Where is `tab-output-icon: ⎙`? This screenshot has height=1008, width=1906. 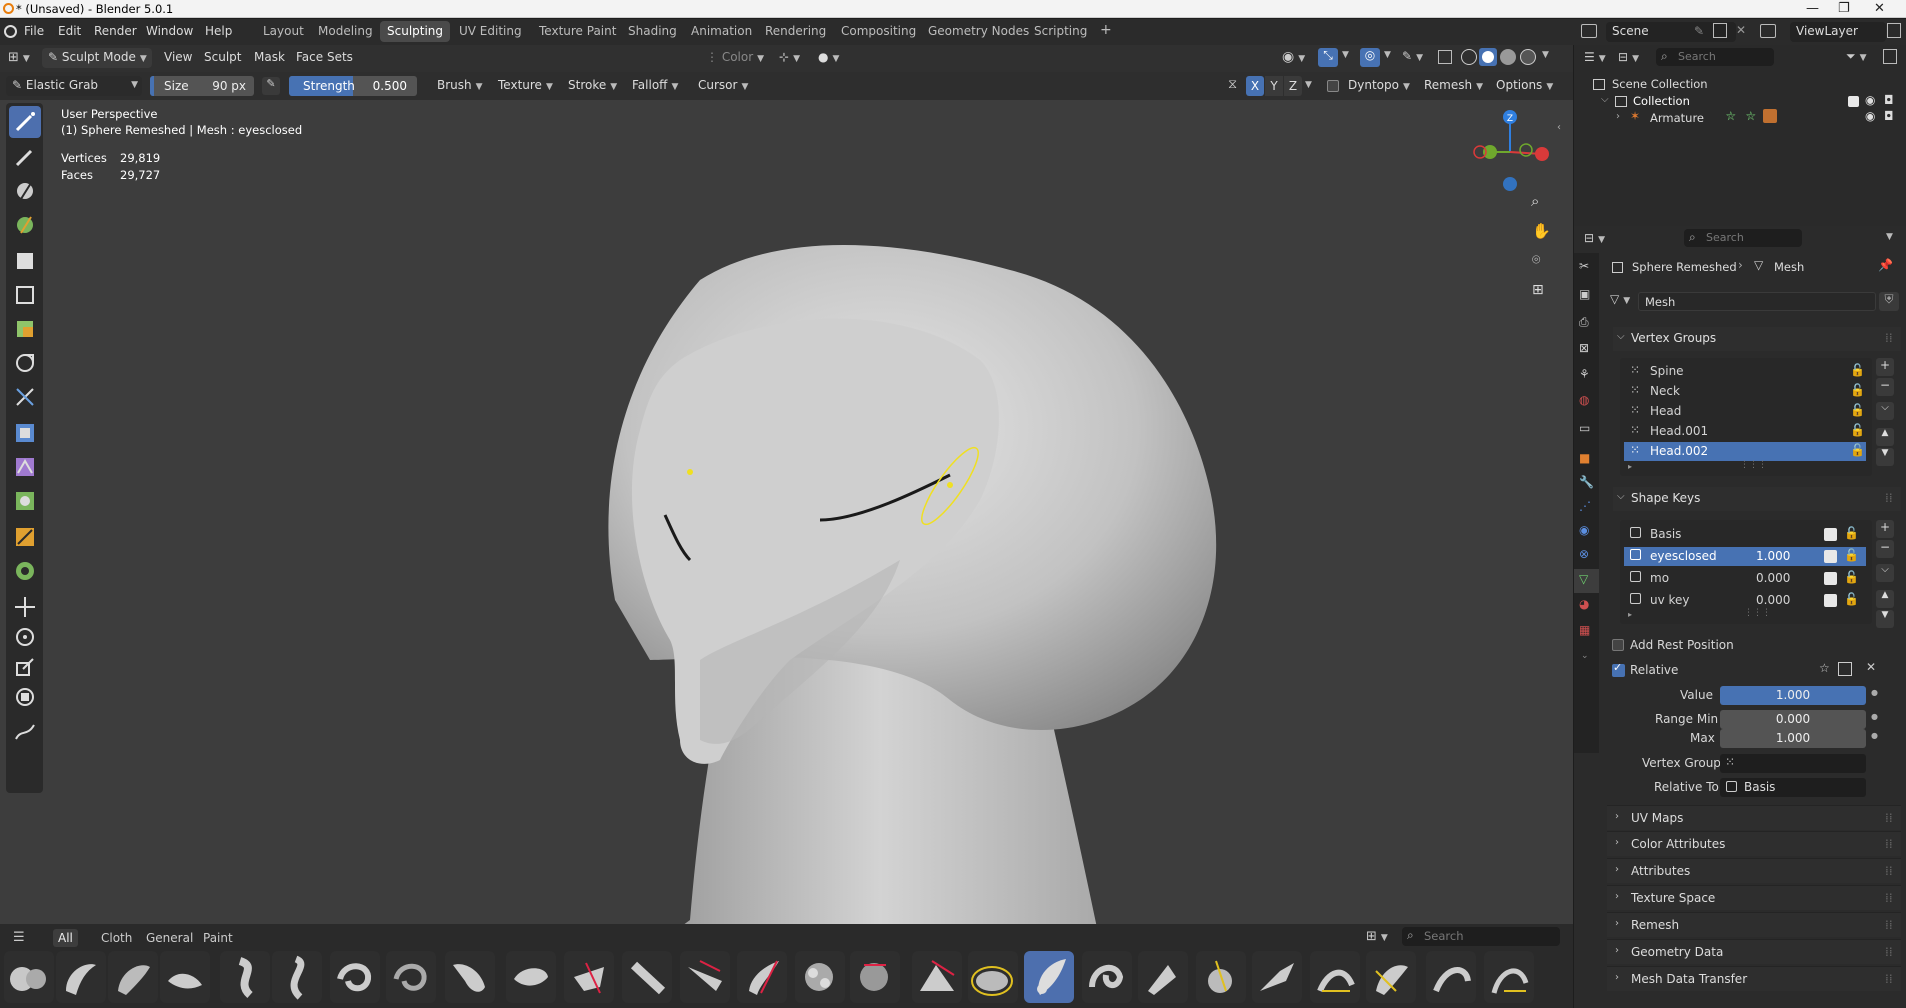
tab-output-icon: ⎙ is located at coordinates (1584, 322).